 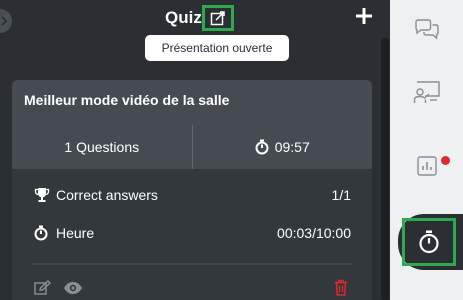 What do you see at coordinates (44, 195) in the screenshot?
I see `trophy-icon` at bounding box center [44, 195].